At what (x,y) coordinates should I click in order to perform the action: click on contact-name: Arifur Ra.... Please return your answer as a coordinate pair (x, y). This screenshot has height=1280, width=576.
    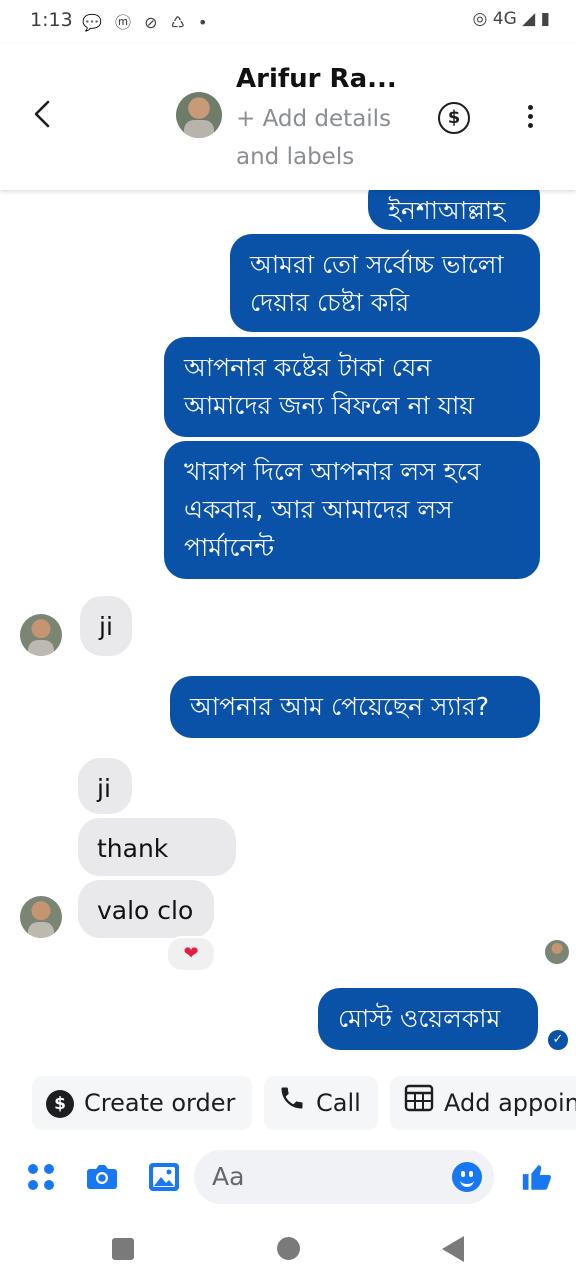
    Looking at the image, I should click on (316, 79).